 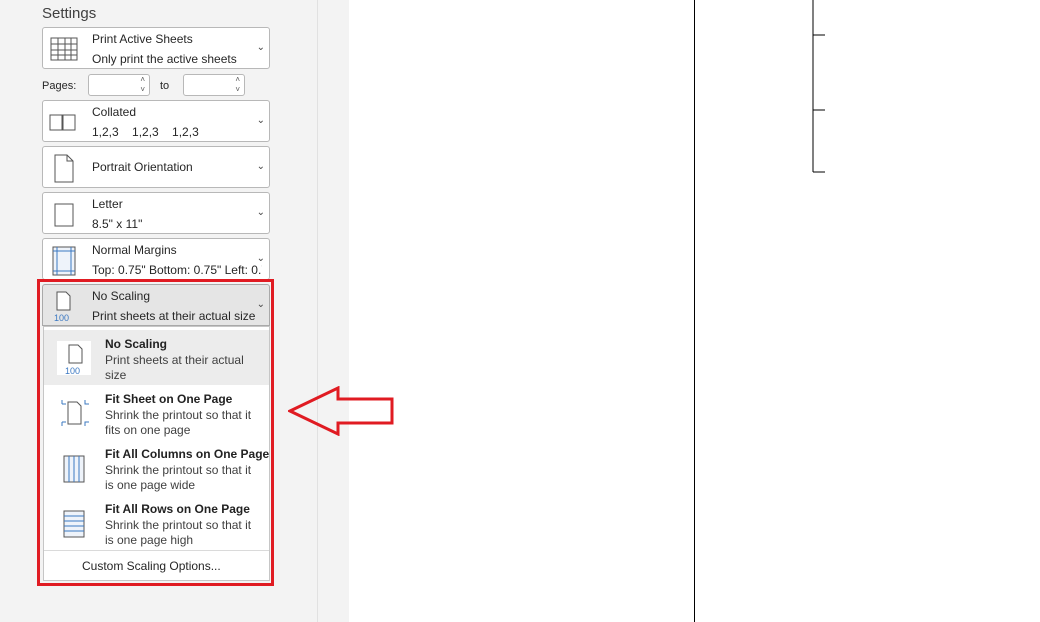 I want to click on orientation-title: Portrait Orientation, so click(x=142, y=167).